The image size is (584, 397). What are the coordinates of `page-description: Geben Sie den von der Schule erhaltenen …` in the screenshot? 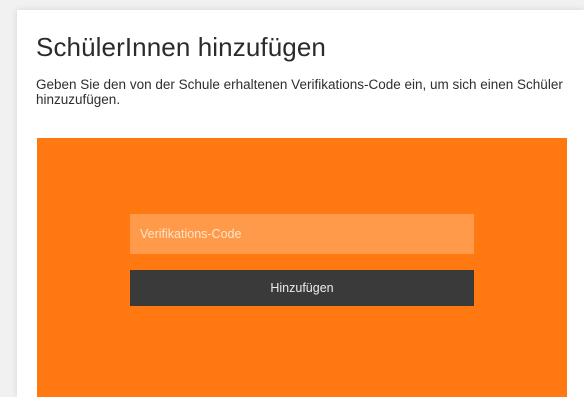 It's located at (299, 92).